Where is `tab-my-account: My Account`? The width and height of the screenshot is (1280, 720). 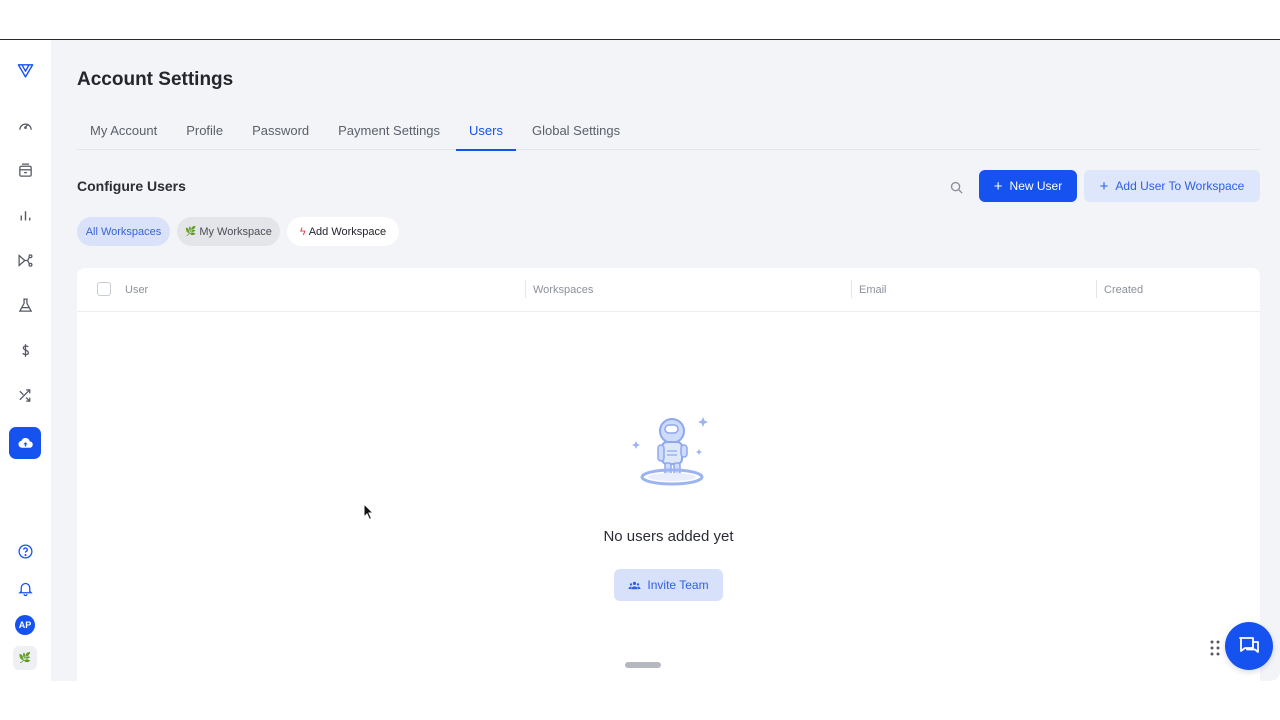 tab-my-account: My Account is located at coordinates (123, 131).